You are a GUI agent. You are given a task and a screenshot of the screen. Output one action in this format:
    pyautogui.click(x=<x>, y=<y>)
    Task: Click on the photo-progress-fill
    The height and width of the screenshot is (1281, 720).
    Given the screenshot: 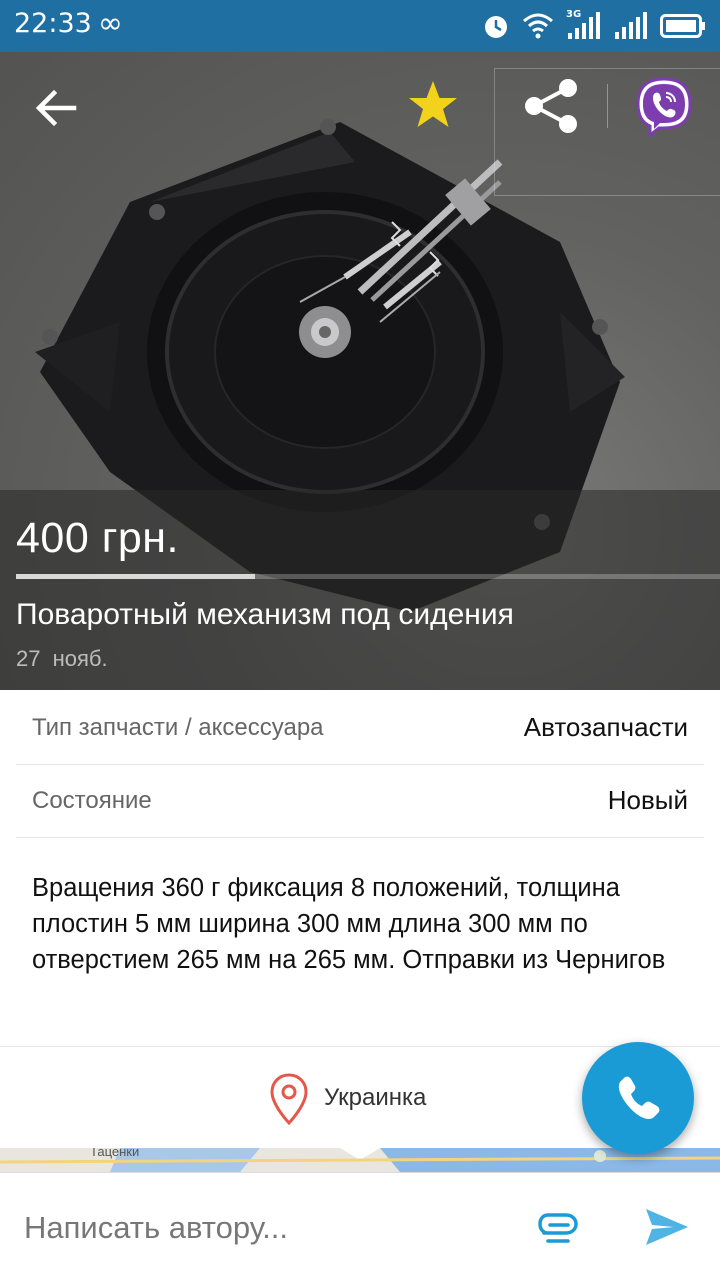 What is the action you would take?
    pyautogui.click(x=136, y=576)
    